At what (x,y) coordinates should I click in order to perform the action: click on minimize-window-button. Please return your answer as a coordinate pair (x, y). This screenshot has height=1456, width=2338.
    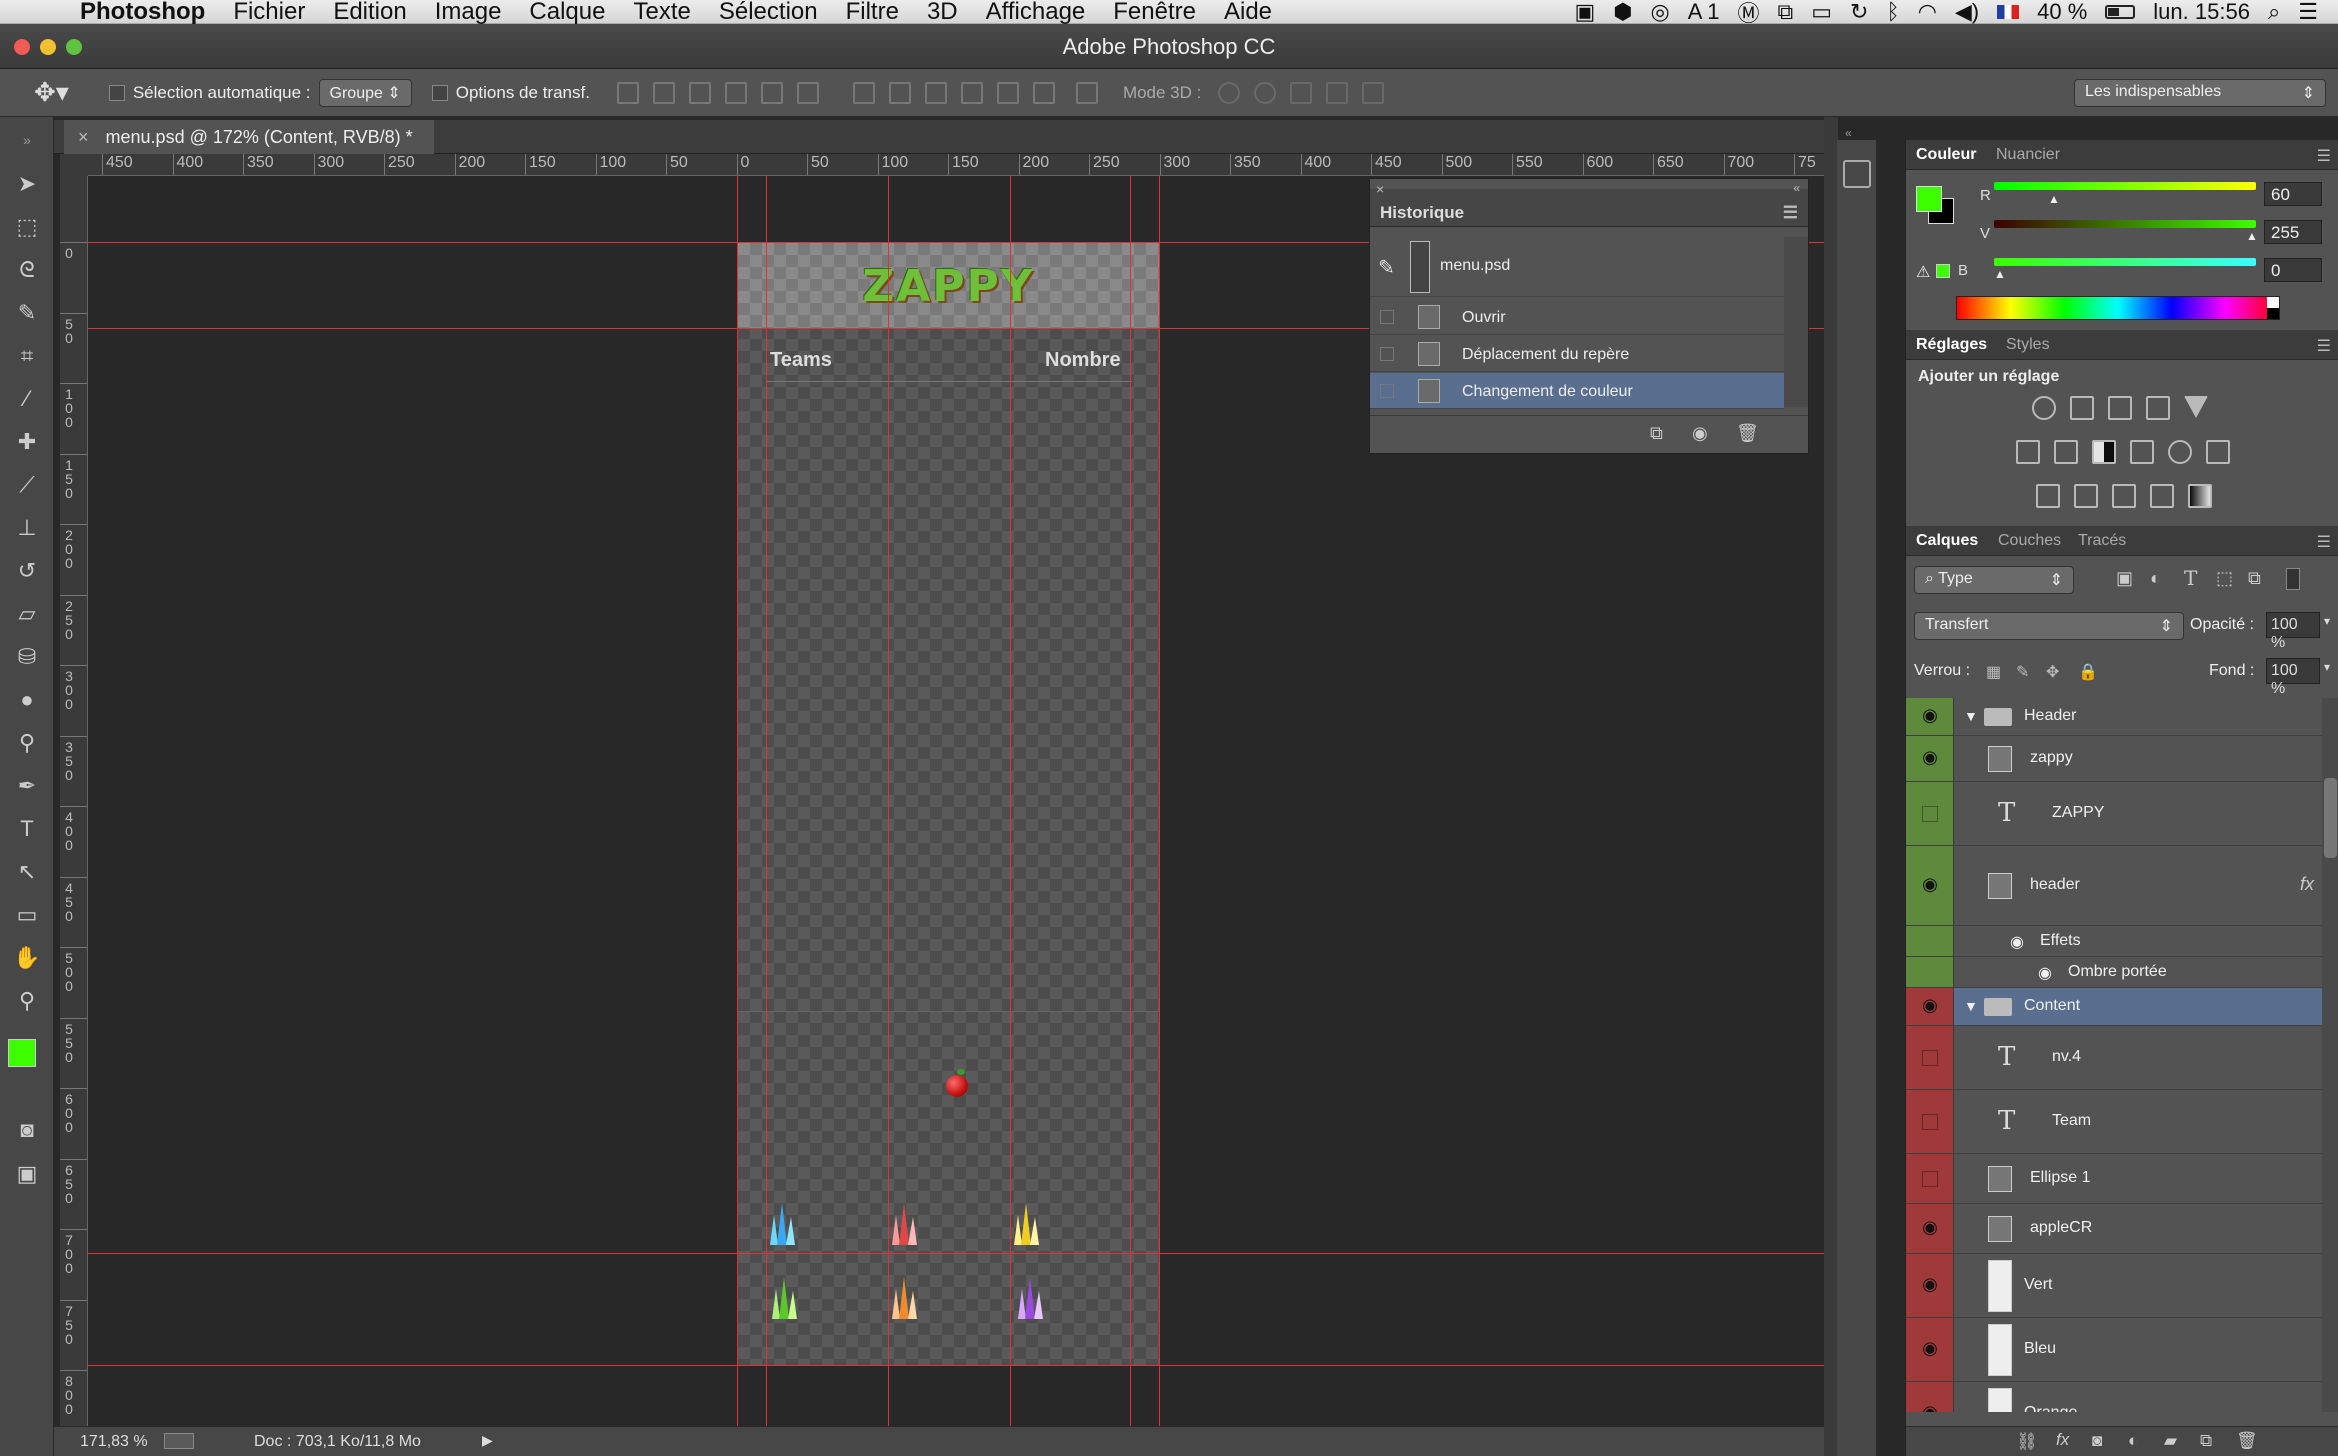
    Looking at the image, I should click on (48, 47).